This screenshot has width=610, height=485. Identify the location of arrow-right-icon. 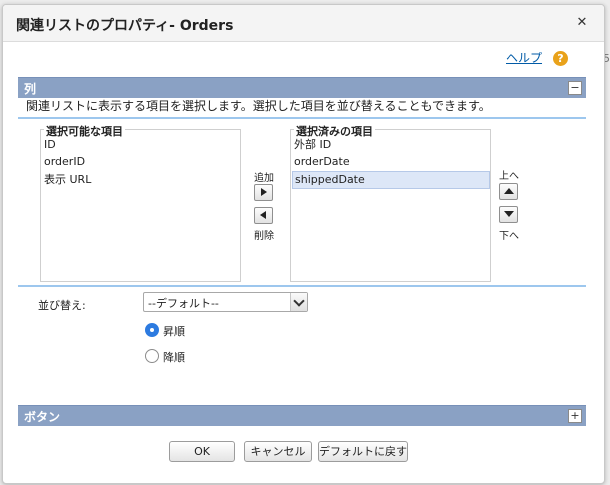
(264, 192).